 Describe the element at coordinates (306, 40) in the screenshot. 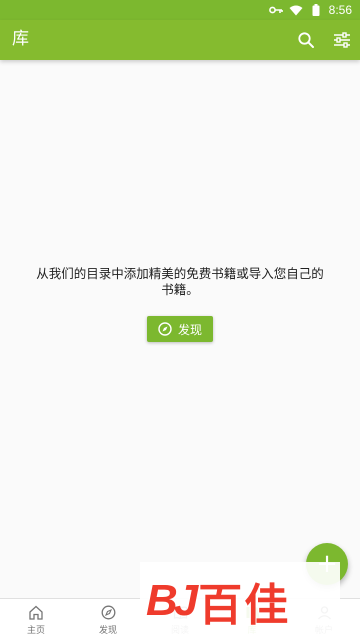

I see `search-icon` at that location.